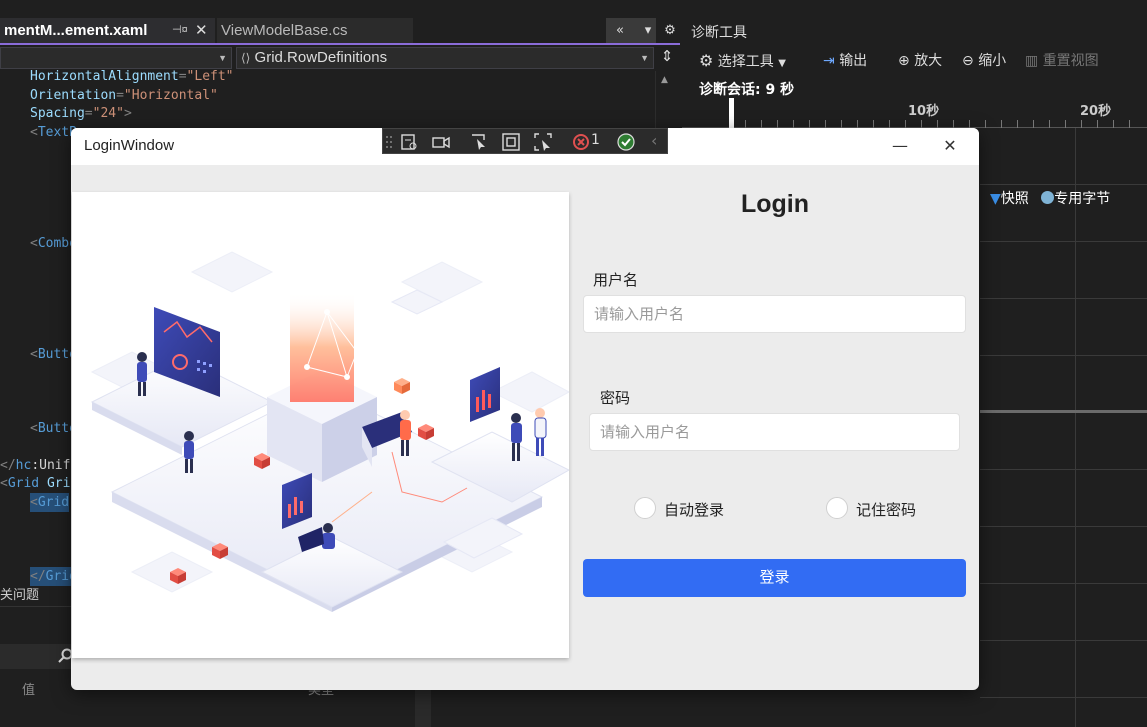 This screenshot has height=727, width=1147. I want to click on scroll-up-icon: ▲, so click(664, 80).